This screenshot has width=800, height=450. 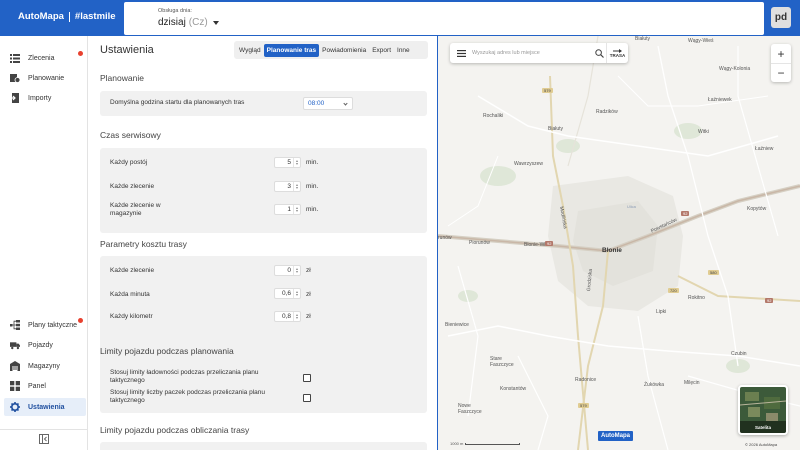 What do you see at coordinates (479, 243) in the screenshot?
I see `map-place-label: Piorunów` at bounding box center [479, 243].